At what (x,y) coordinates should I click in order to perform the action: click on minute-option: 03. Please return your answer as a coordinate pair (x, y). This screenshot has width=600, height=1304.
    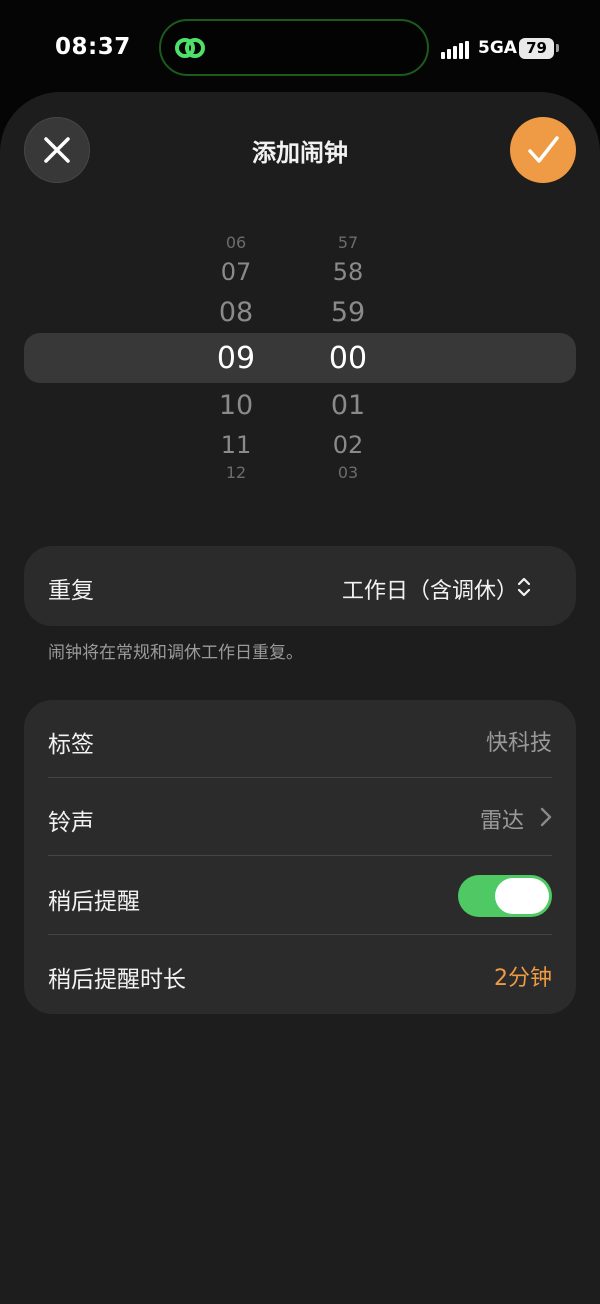
    Looking at the image, I should click on (348, 472).